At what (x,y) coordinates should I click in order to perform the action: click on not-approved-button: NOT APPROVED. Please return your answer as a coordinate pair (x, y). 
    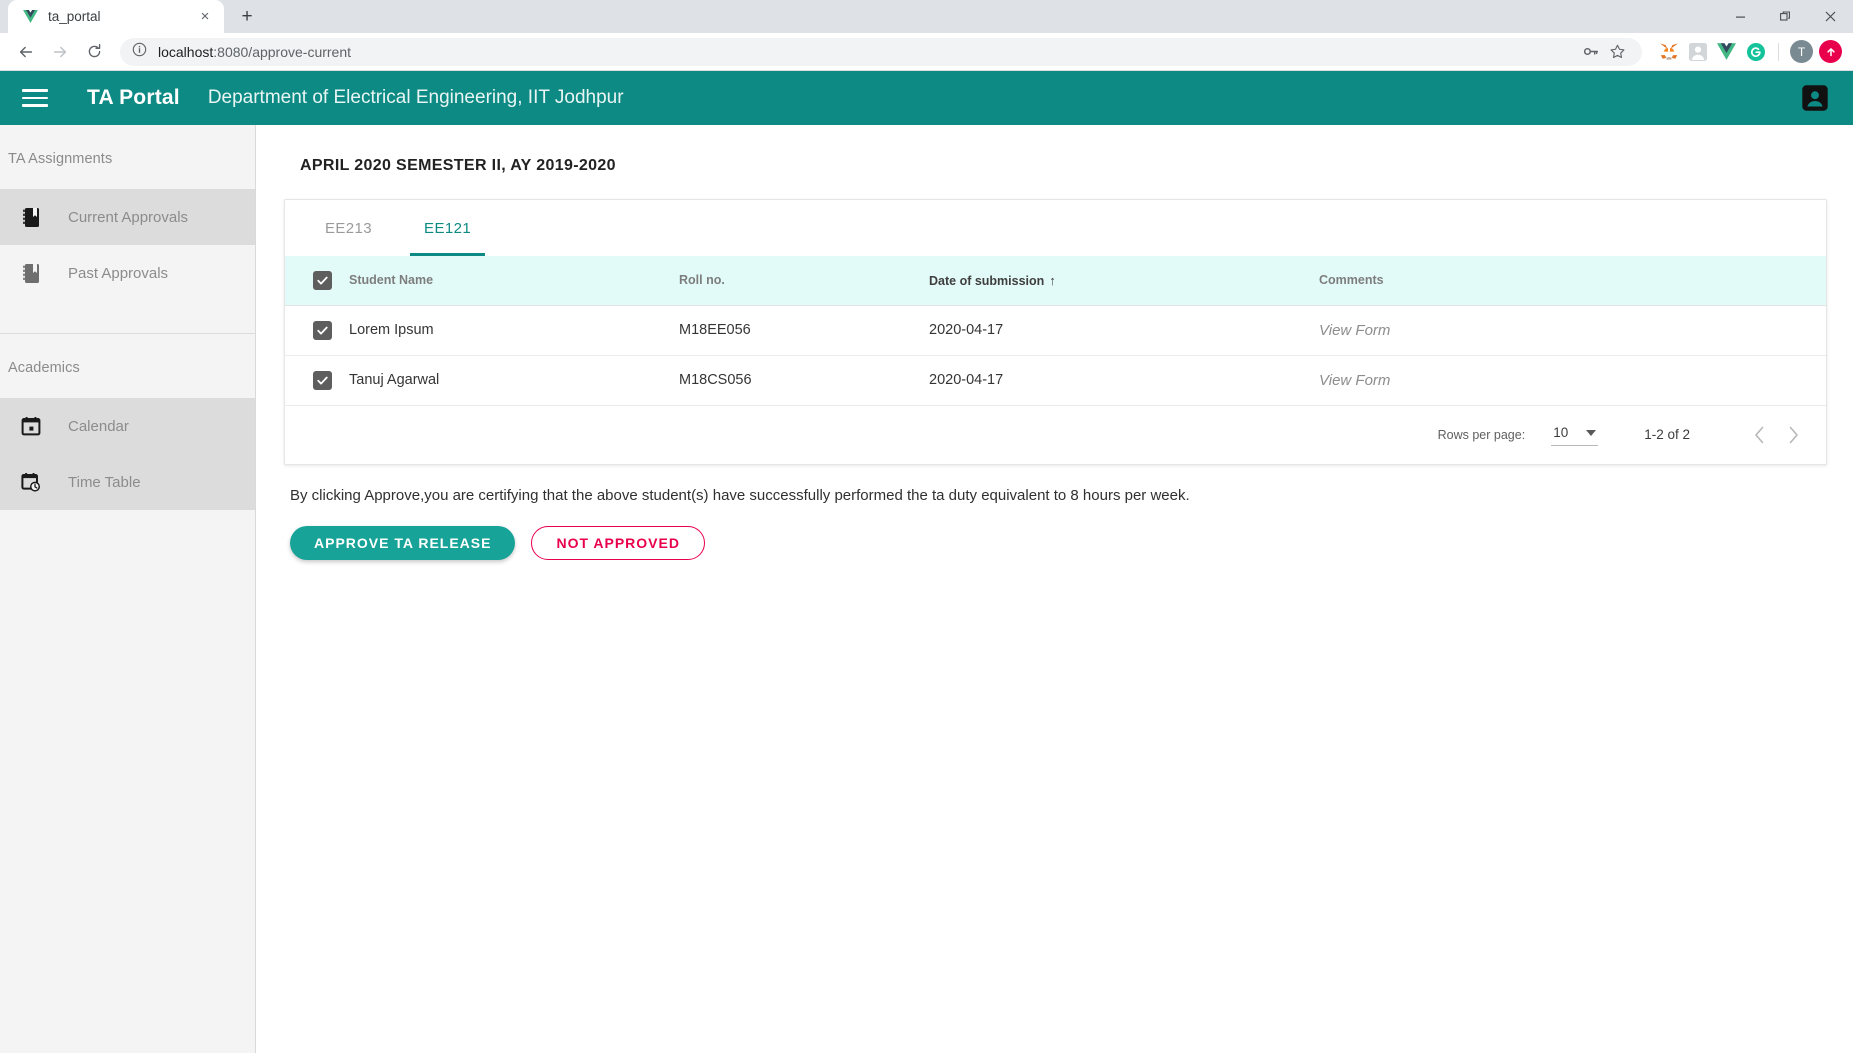
    Looking at the image, I should click on (618, 542).